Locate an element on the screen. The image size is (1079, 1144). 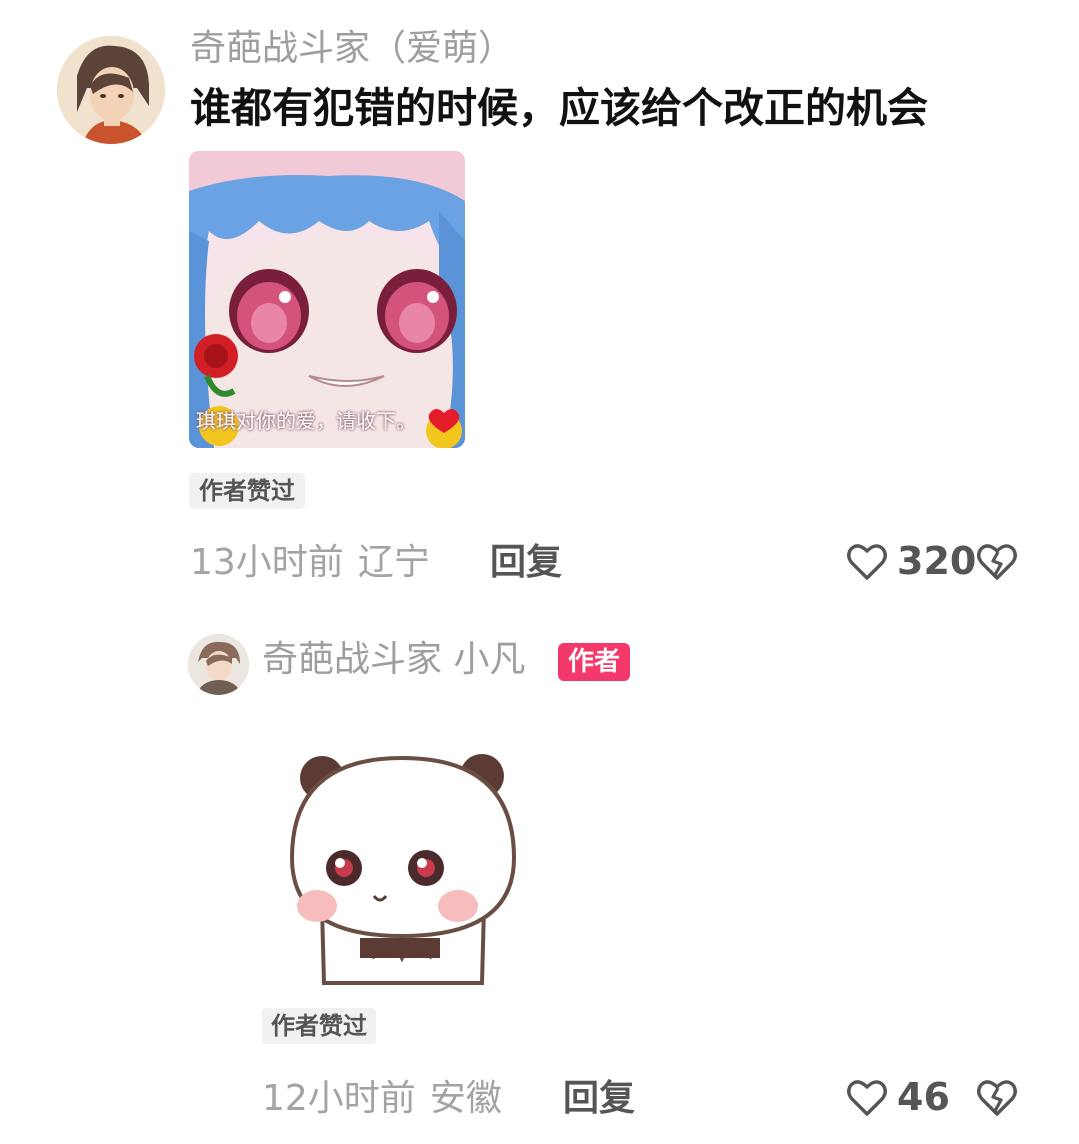
comment-sticker-image is located at coordinates (327, 299).